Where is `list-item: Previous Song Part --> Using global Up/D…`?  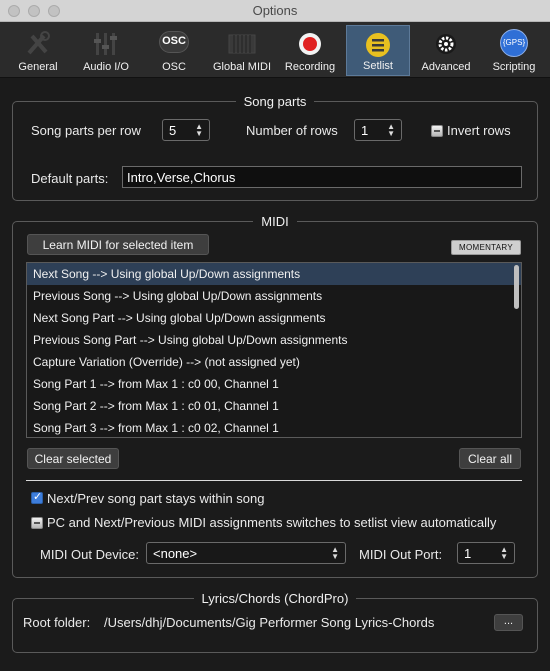 list-item: Previous Song Part --> Using global Up/D… is located at coordinates (274, 340).